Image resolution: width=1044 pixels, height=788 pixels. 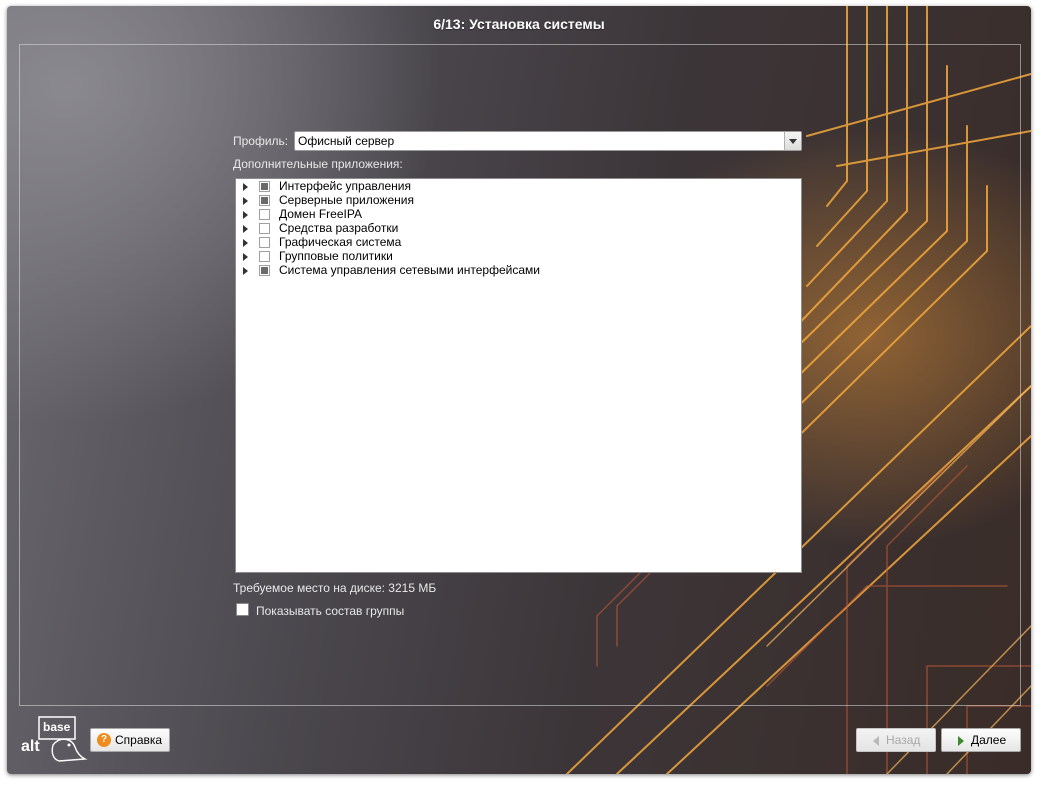 I want to click on tree-item-label: Серверные приложения, so click(x=346, y=200).